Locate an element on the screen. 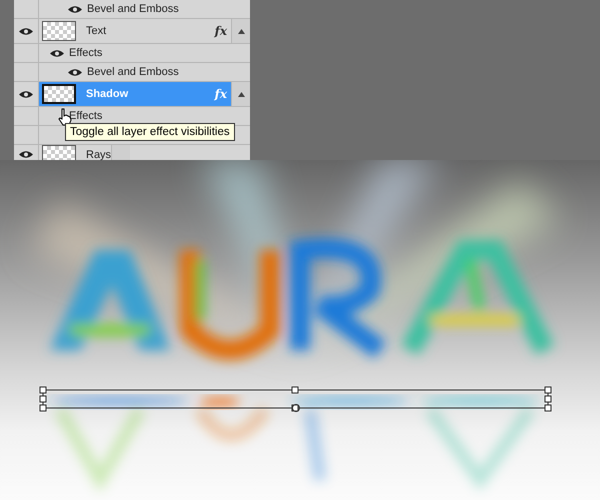 This screenshot has height=500, width=600. fx-label: fx is located at coordinates (220, 31).